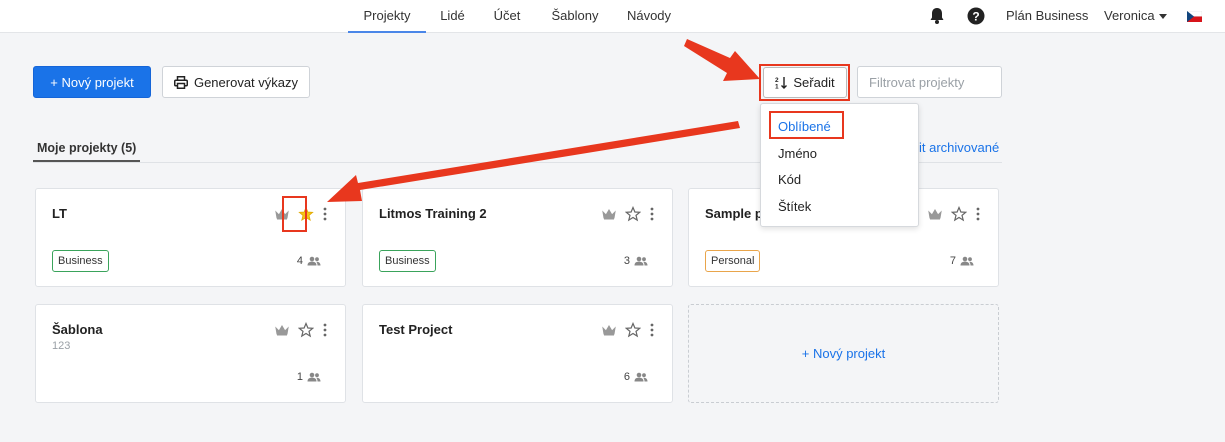 This screenshot has height=442, width=1225. Describe the element at coordinates (190, 353) in the screenshot. I see `project-card: Šablona 123 1` at that location.